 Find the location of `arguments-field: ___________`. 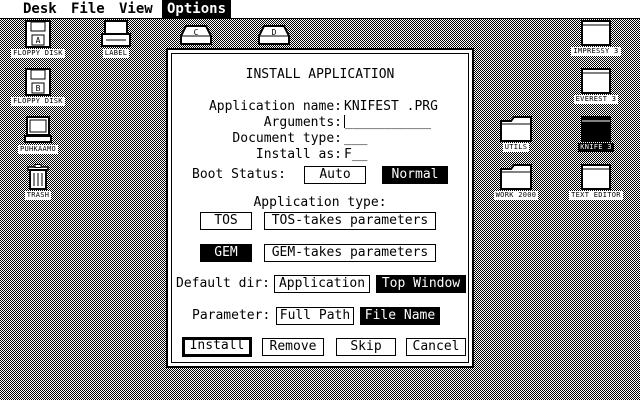

arguments-field: ___________ is located at coordinates (387, 123).